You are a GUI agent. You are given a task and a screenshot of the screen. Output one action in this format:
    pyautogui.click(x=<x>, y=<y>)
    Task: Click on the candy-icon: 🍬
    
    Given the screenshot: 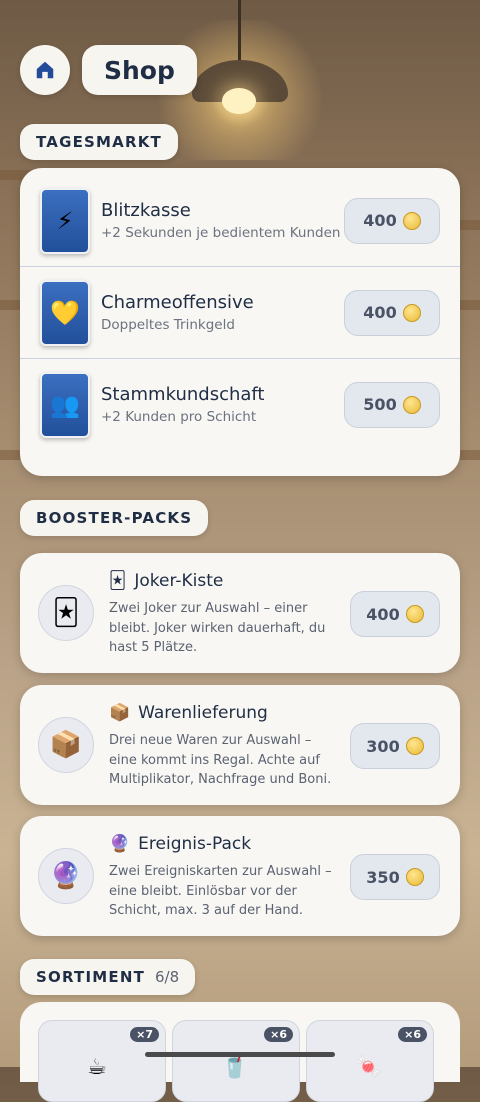 What is the action you would take?
    pyautogui.click(x=369, y=1067)
    